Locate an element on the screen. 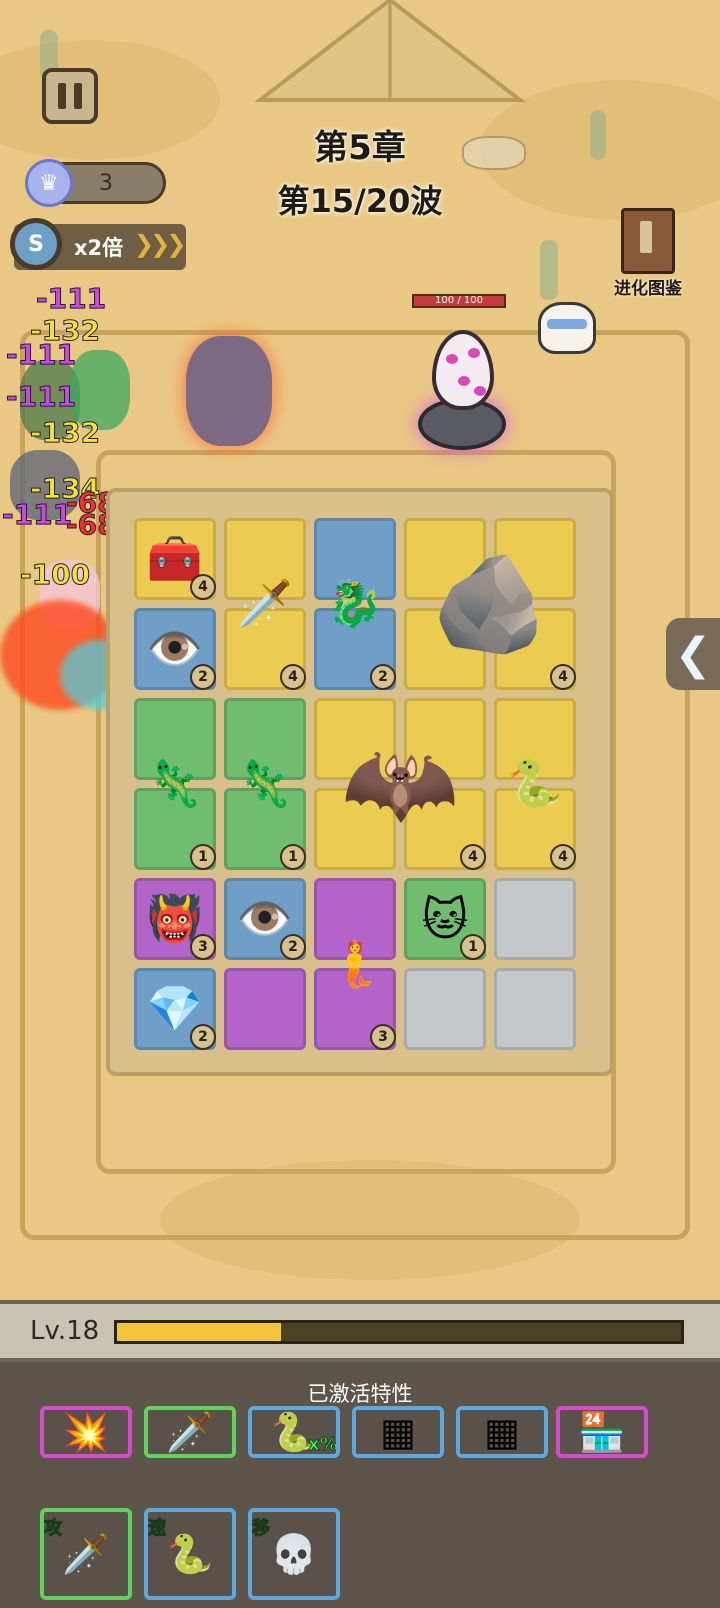 The height and width of the screenshot is (1608, 720). player-level: Lv.18 is located at coordinates (65, 1331).